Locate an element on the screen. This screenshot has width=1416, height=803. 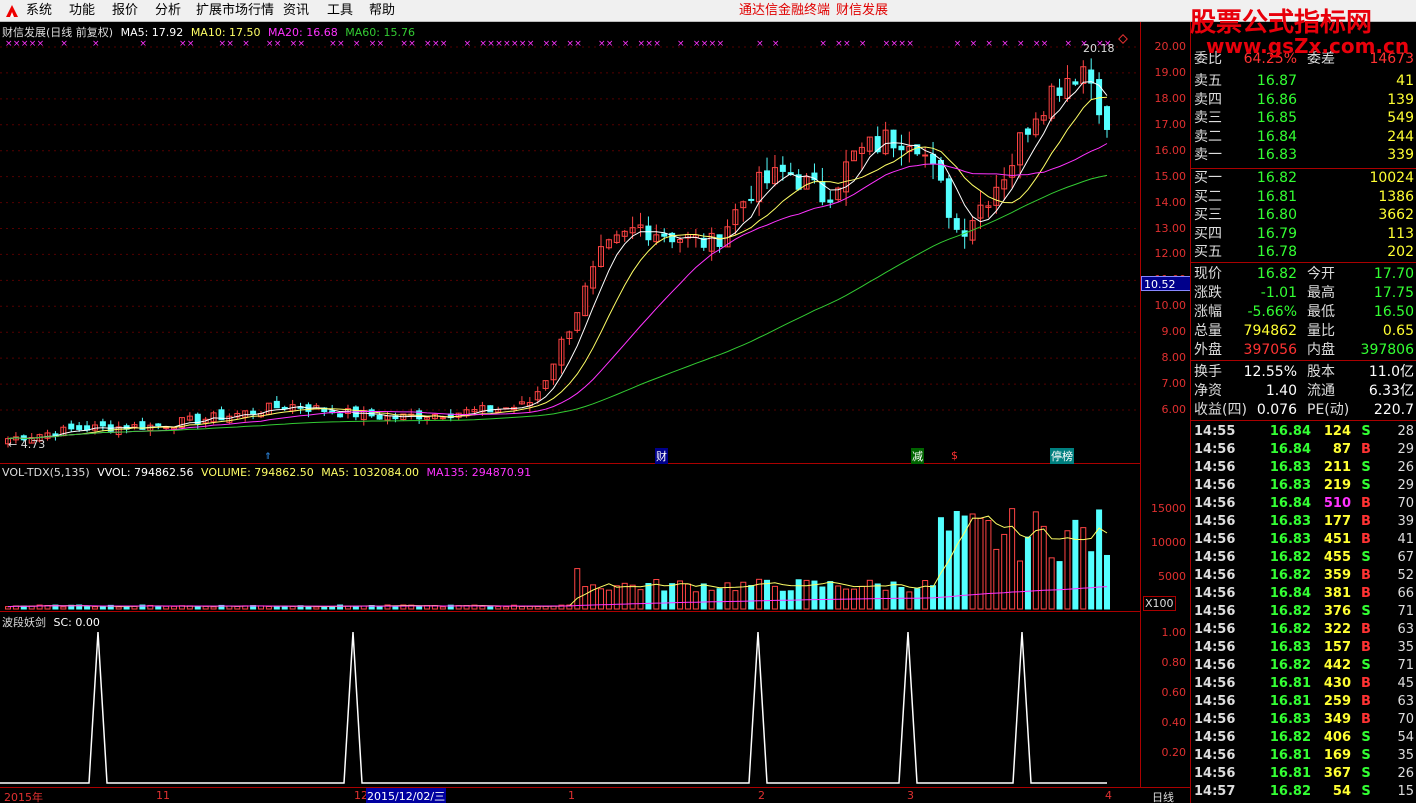
bid-row-label: 买一 is located at coordinates (1208, 178).